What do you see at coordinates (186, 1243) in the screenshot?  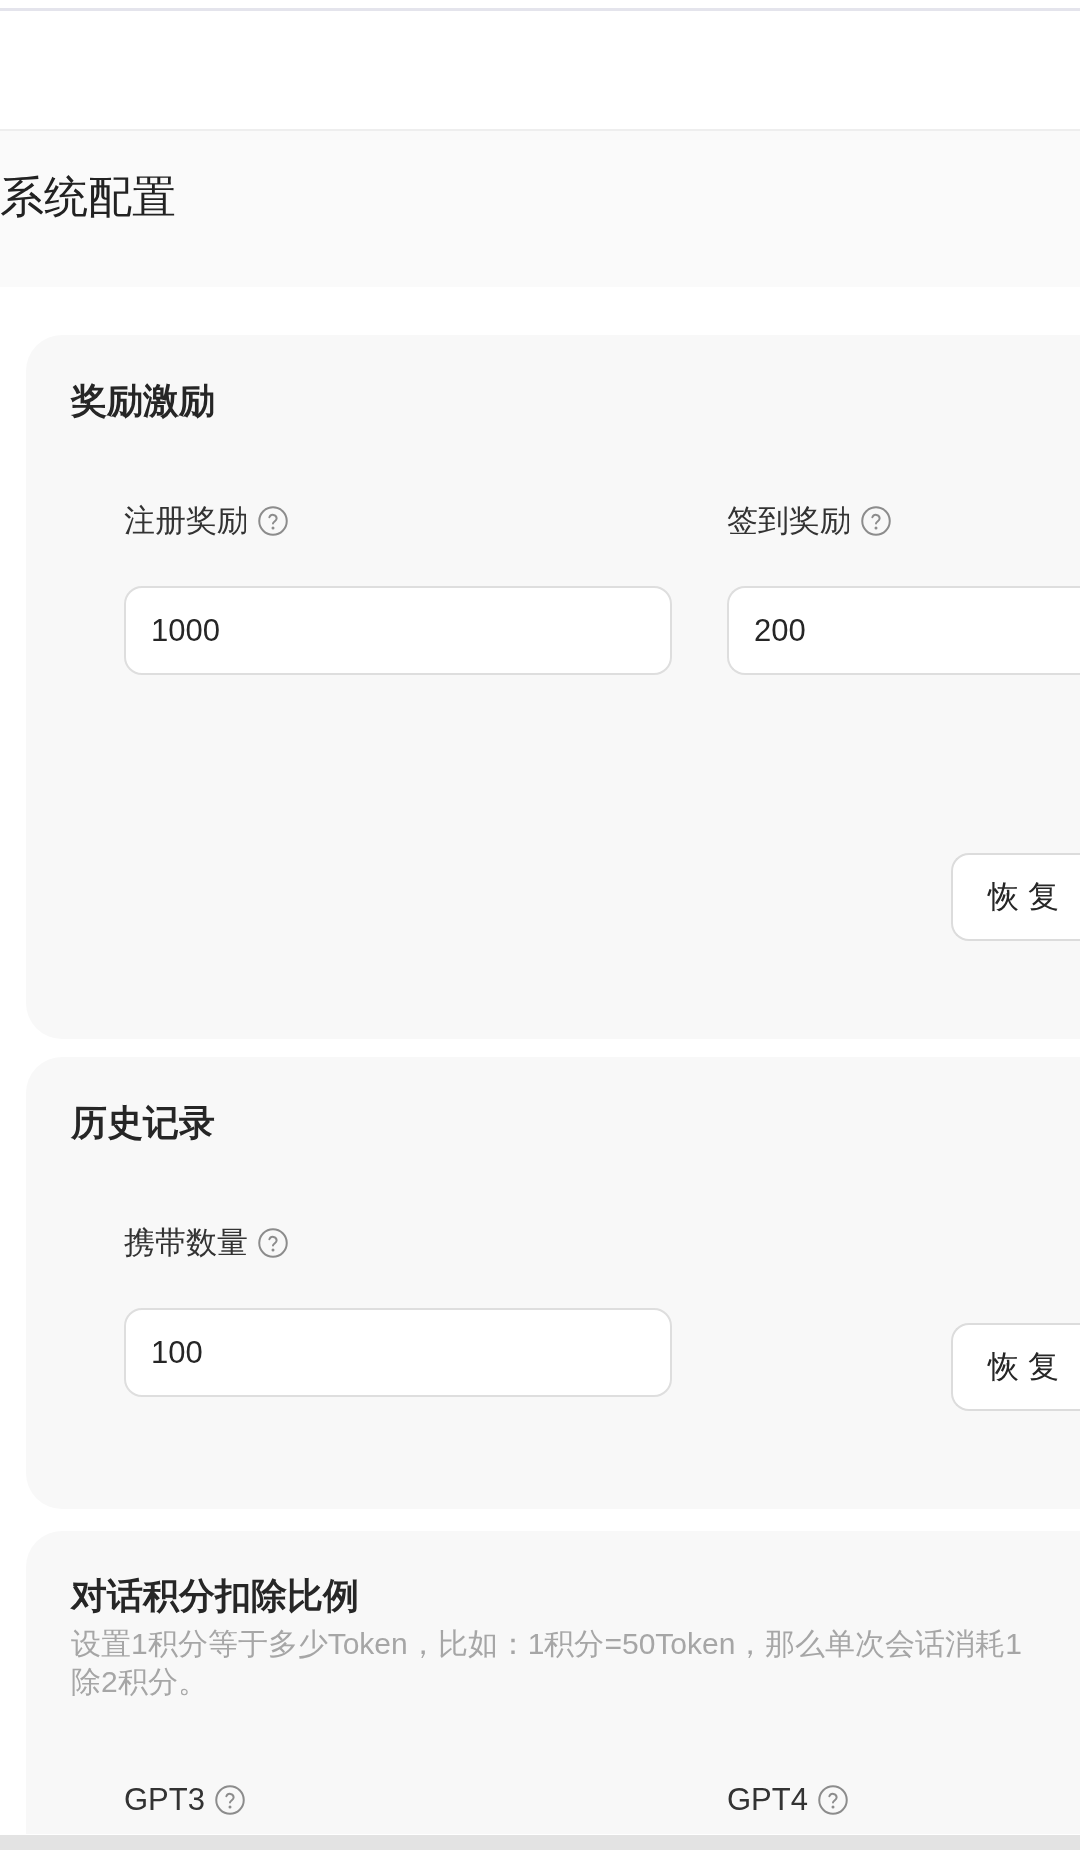 I see `field-label: 携带数量` at bounding box center [186, 1243].